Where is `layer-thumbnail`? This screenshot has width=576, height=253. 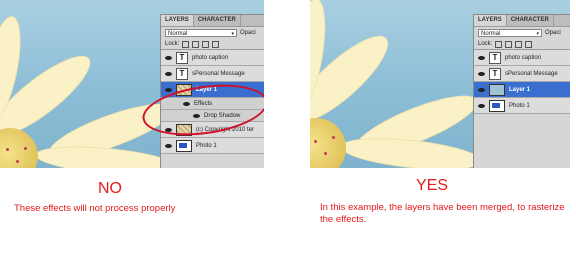
layer-thumbnail is located at coordinates (497, 89).